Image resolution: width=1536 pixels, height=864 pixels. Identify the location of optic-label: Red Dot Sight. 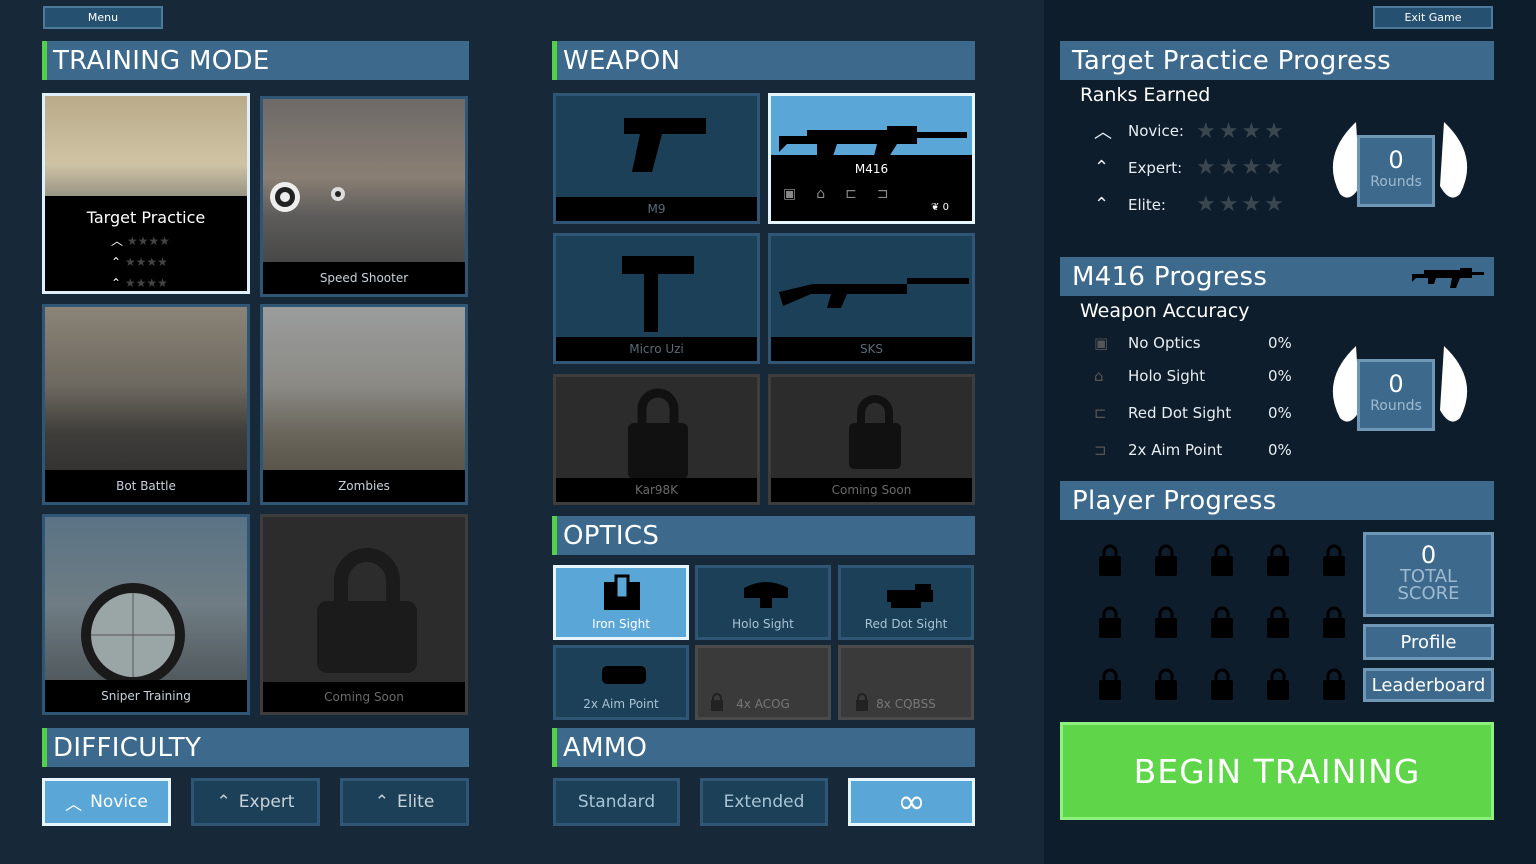
(906, 624).